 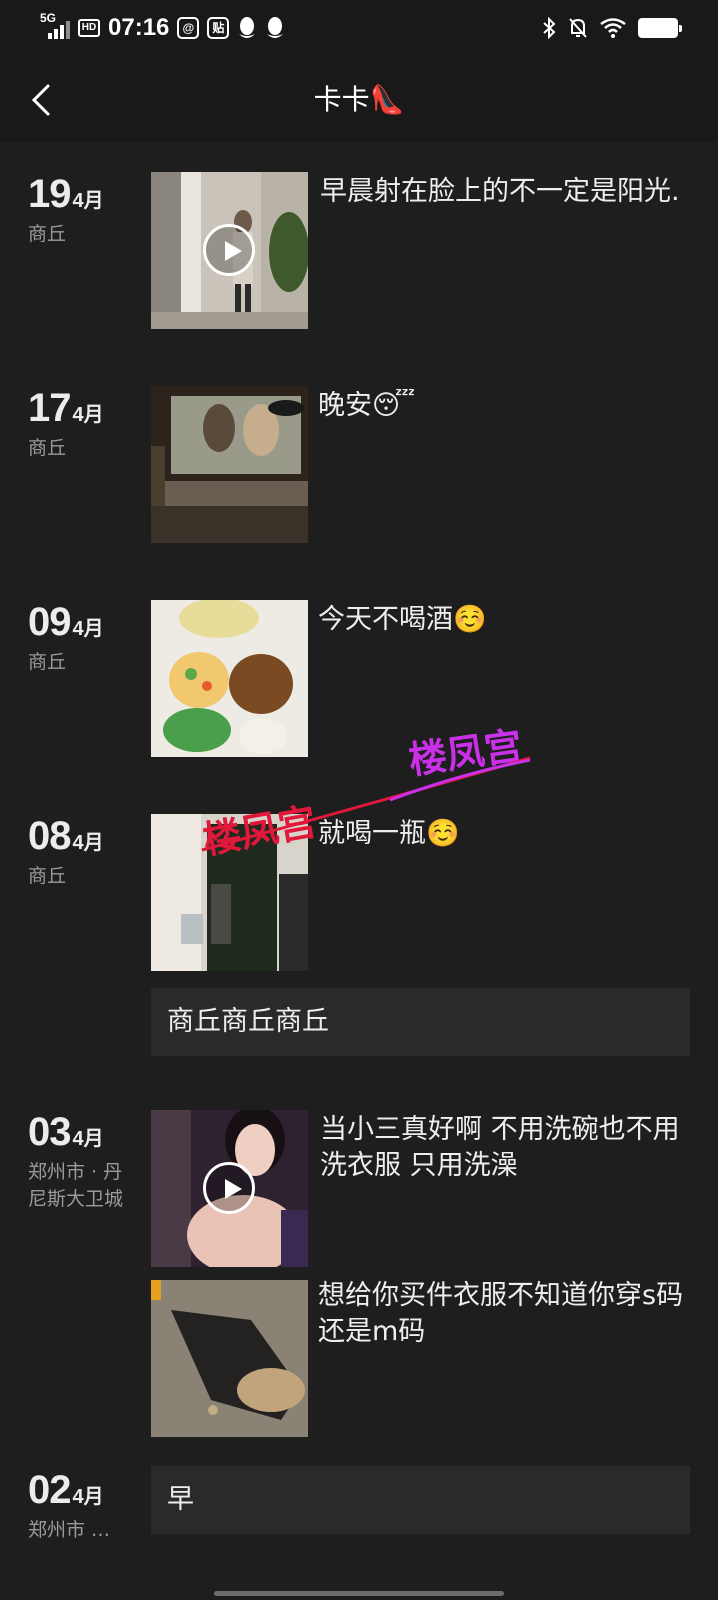 I want to click on text-post-card: 早, so click(x=420, y=1500).